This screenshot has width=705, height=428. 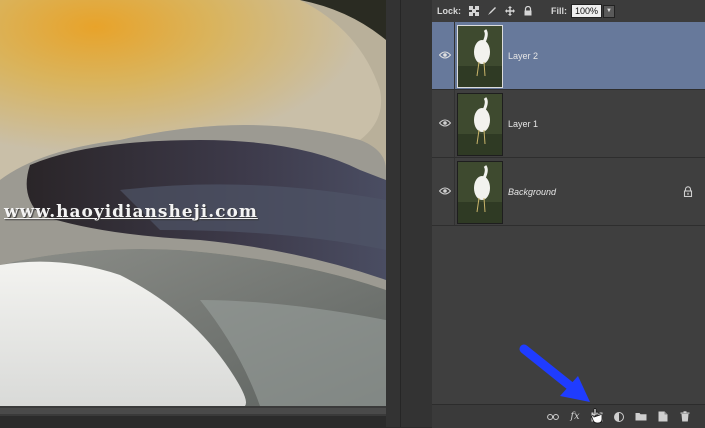 What do you see at coordinates (568, 11) in the screenshot?
I see `lock-bar: Lock: Fill: 100% ▼` at bounding box center [568, 11].